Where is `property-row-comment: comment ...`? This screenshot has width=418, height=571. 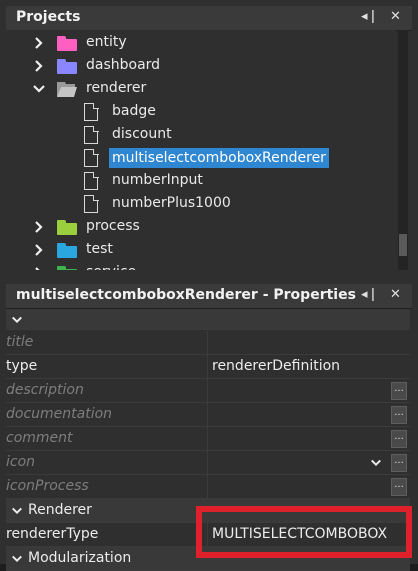 property-row-comment: comment ... is located at coordinates (208, 439).